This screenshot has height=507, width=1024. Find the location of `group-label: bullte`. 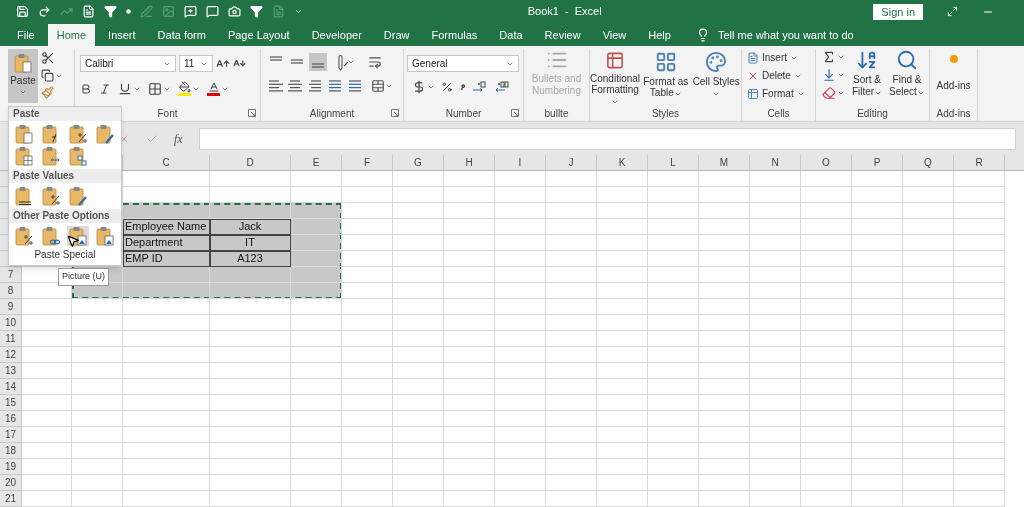

group-label: bullte is located at coordinates (556, 113).